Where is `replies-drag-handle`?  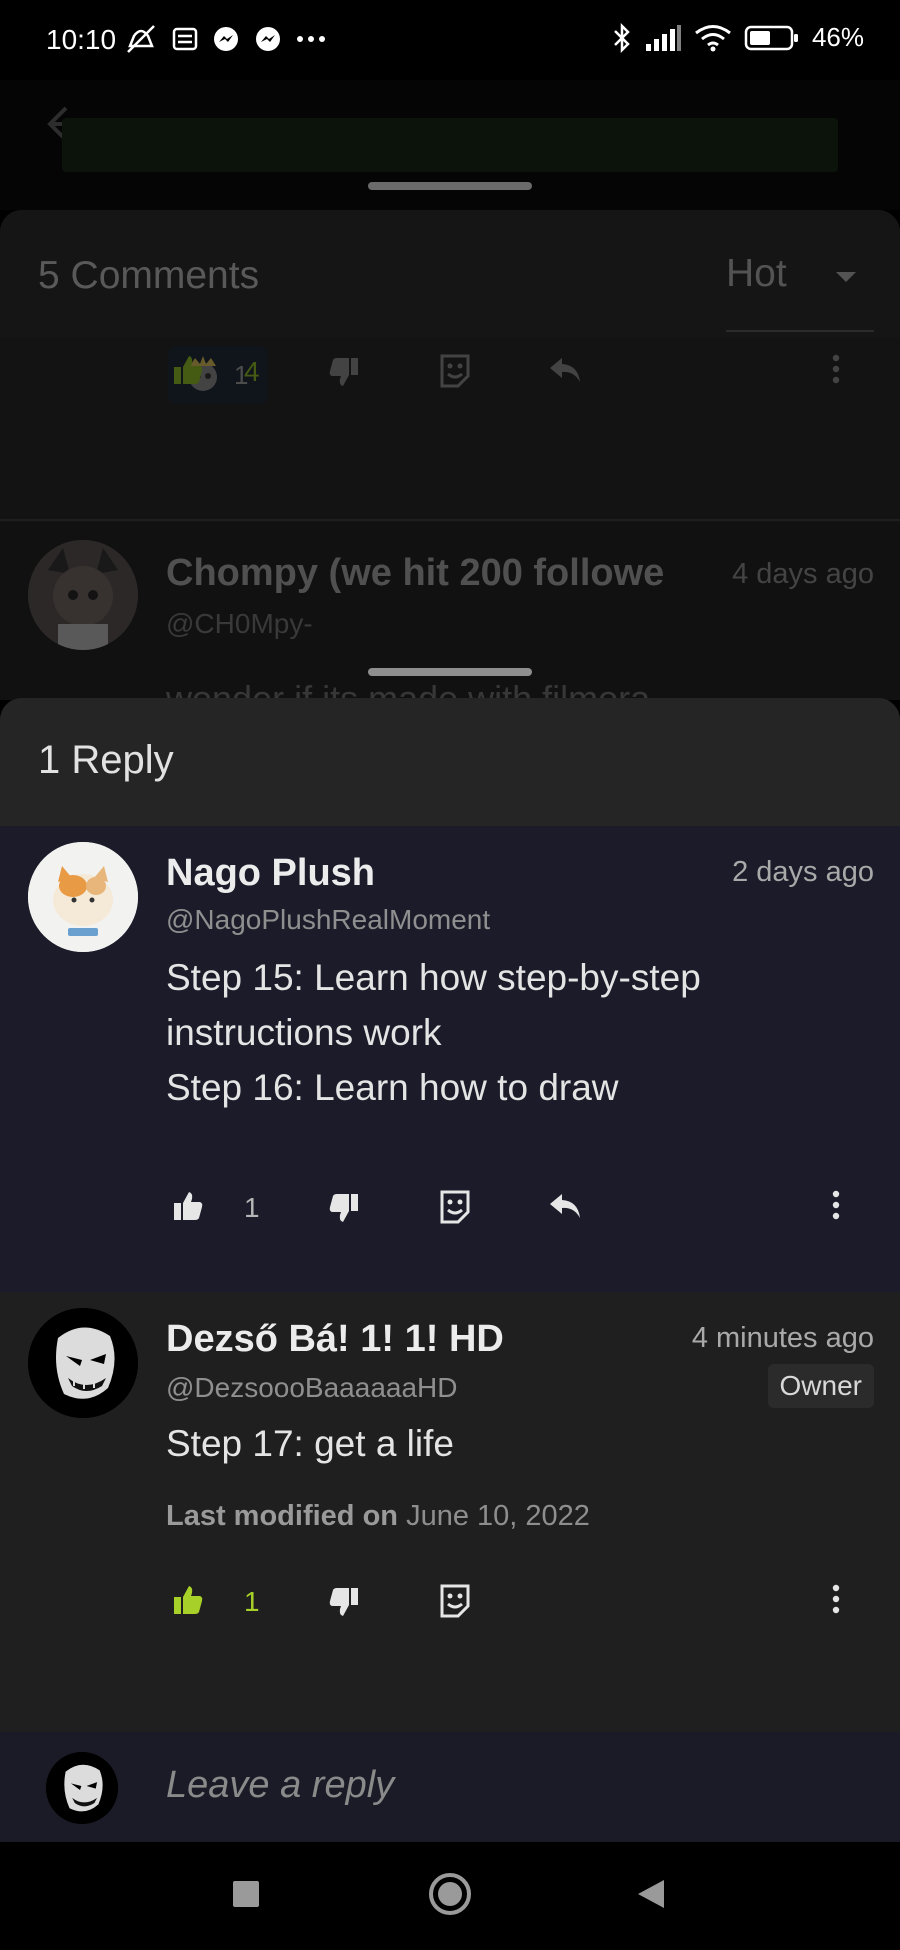
replies-drag-handle is located at coordinates (450, 672).